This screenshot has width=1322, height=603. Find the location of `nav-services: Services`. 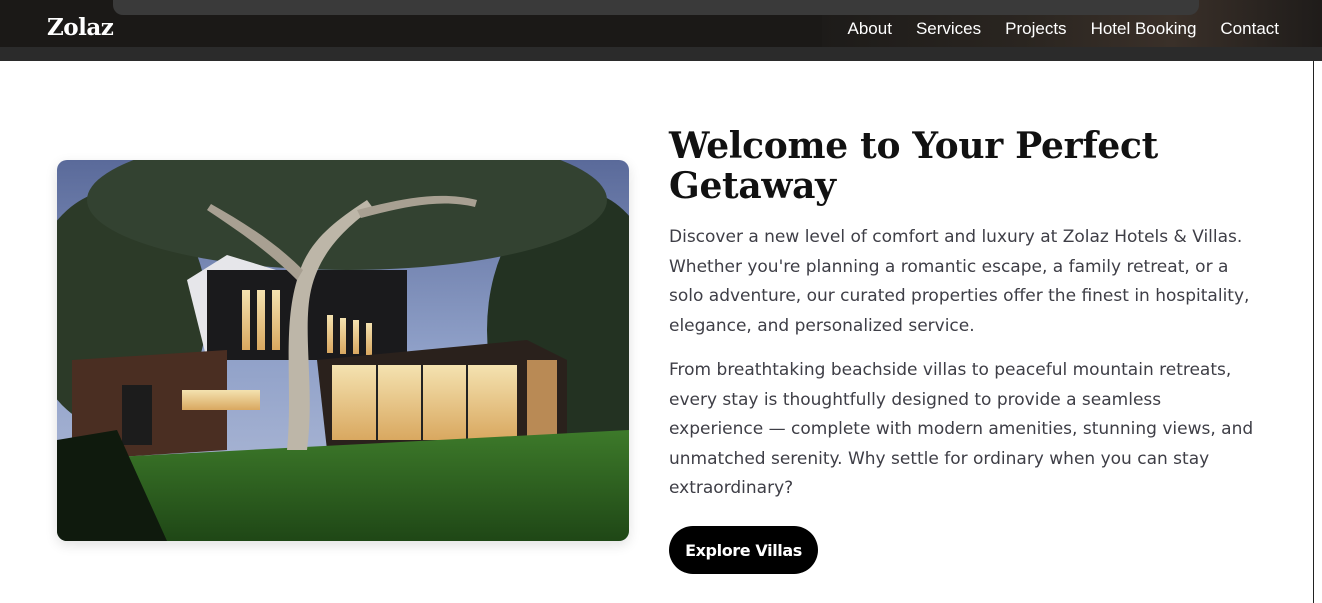

nav-services: Services is located at coordinates (948, 29).